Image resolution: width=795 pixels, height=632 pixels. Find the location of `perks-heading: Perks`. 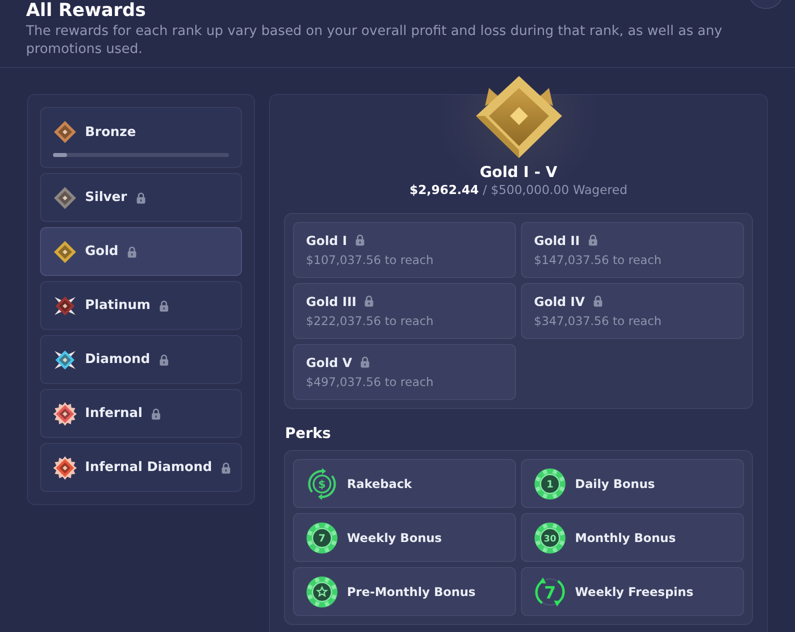

perks-heading: Perks is located at coordinates (308, 434).